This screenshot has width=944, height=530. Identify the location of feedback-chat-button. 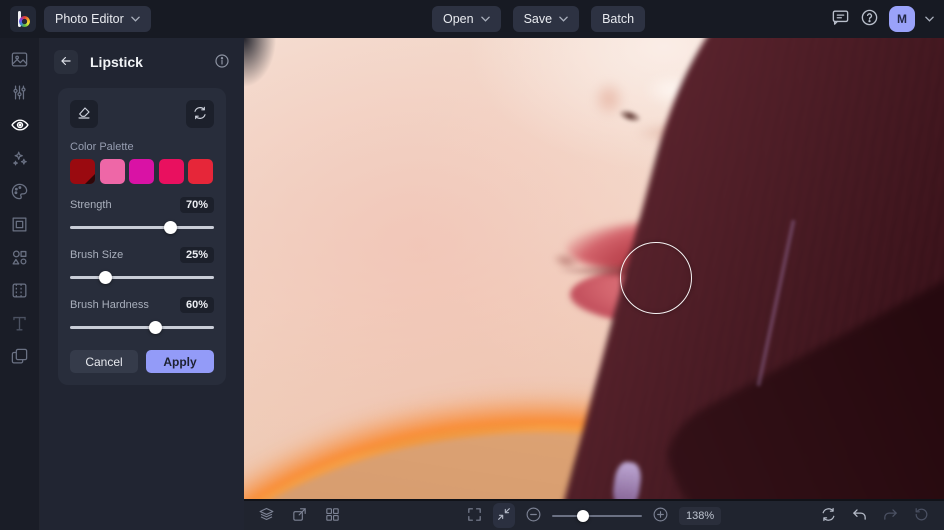
(840, 19).